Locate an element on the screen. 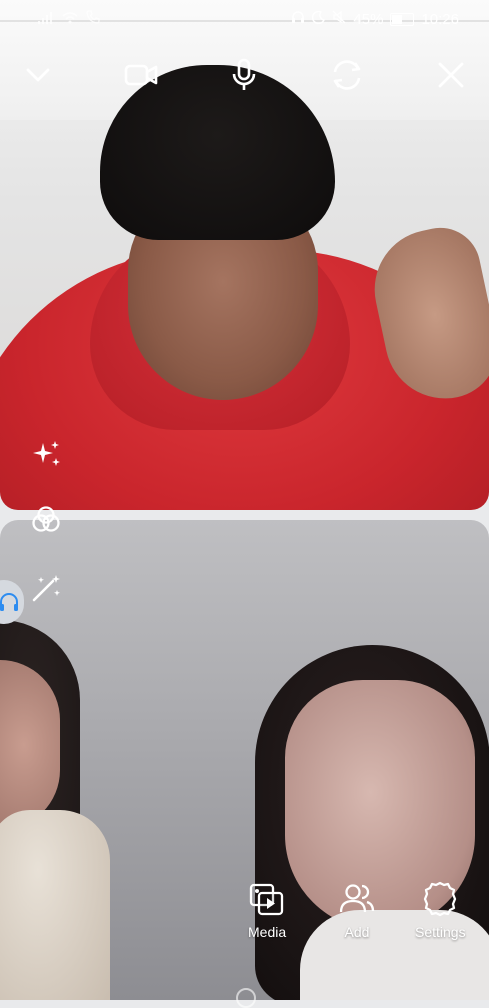 Image resolution: width=489 pixels, height=1008 pixels. filter-circles-icon is located at coordinates (46, 519).